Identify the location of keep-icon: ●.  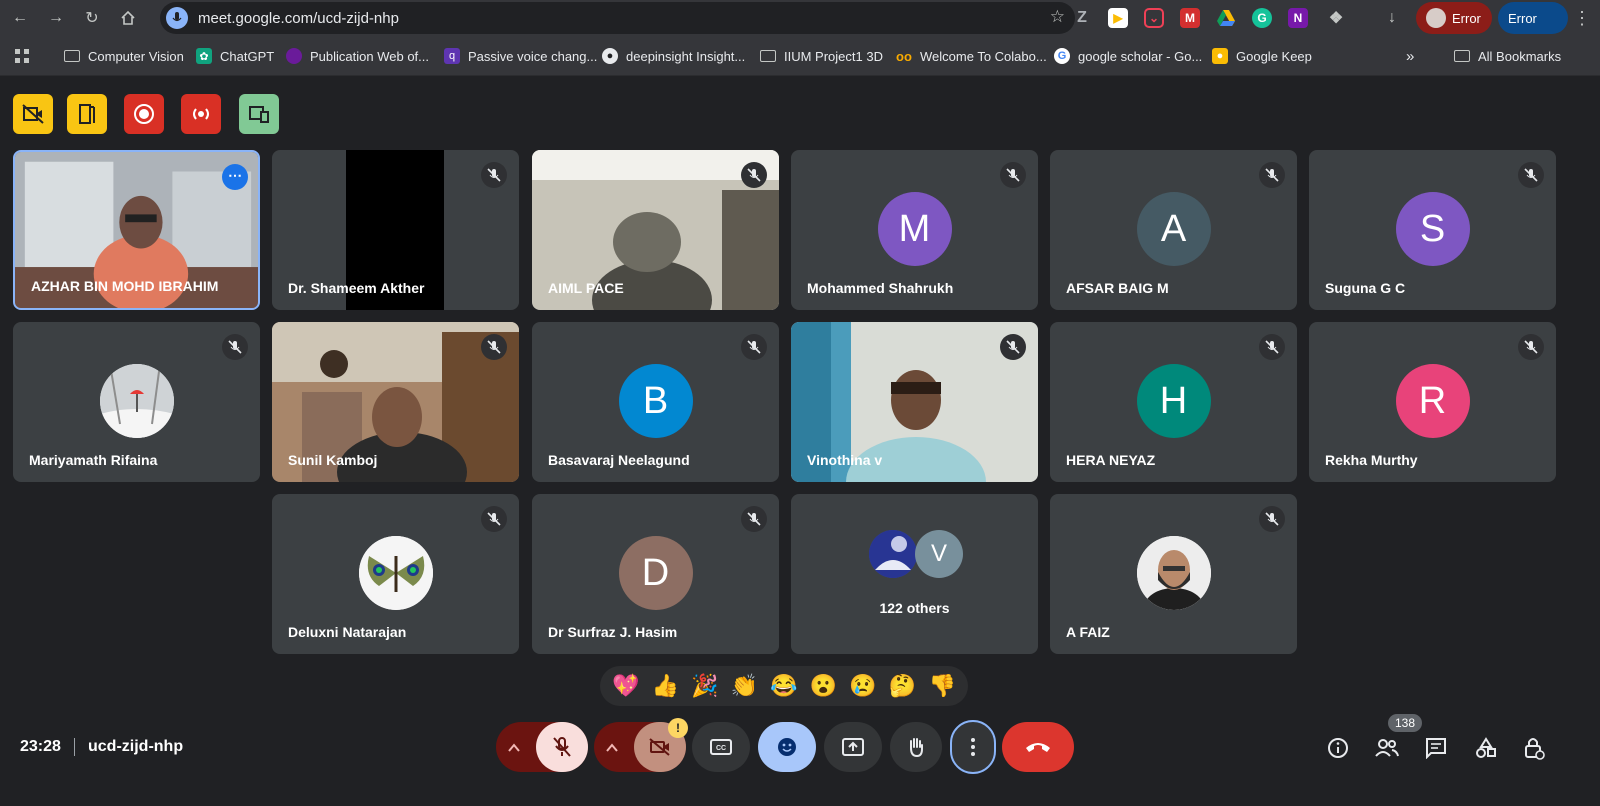
(1220, 56).